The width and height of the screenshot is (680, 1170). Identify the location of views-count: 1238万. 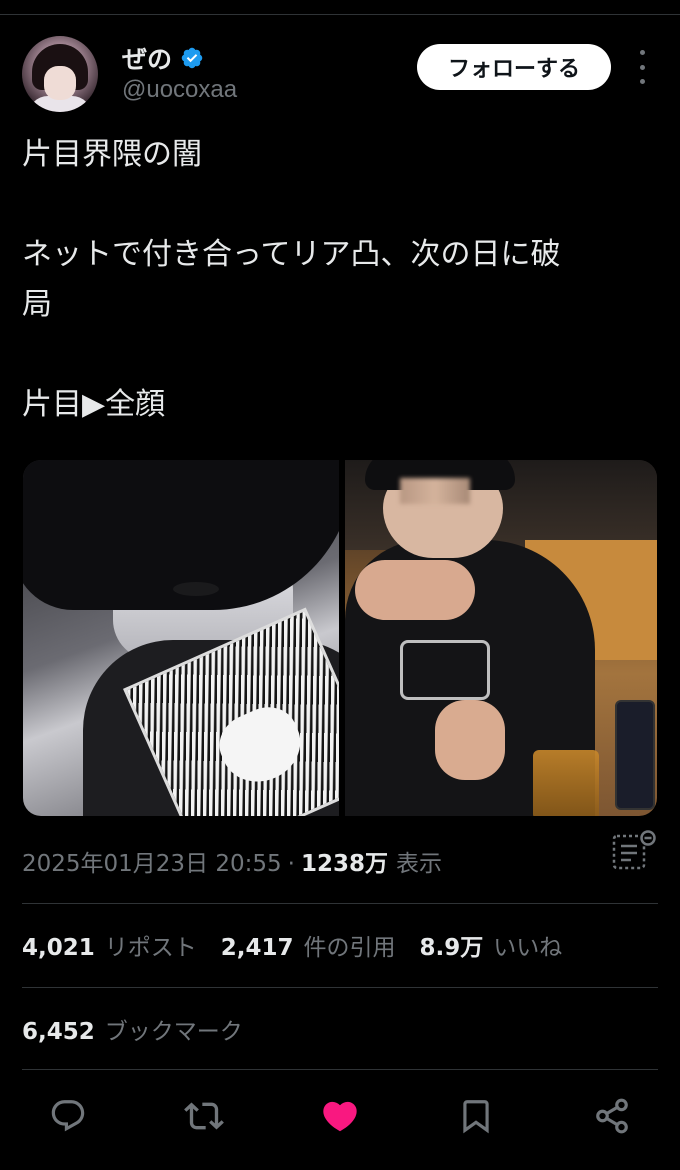
(344, 864).